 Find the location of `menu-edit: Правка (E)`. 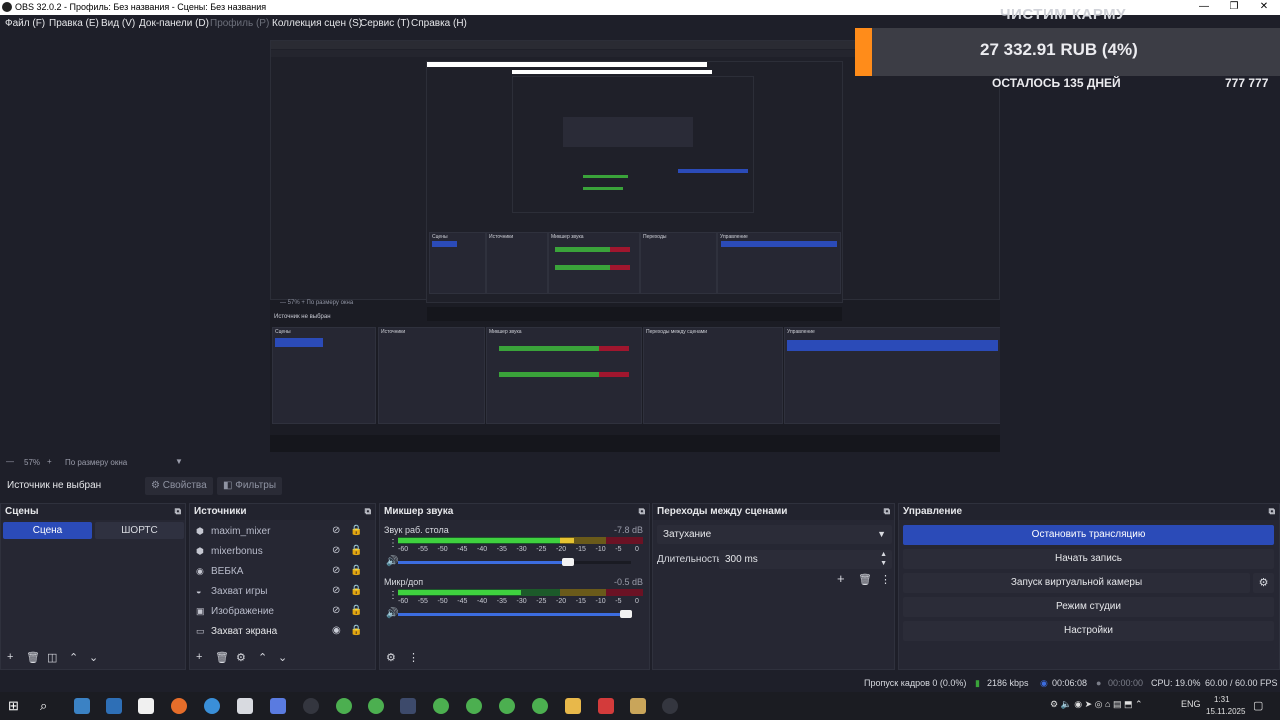

menu-edit: Правка (E) is located at coordinates (74, 23).